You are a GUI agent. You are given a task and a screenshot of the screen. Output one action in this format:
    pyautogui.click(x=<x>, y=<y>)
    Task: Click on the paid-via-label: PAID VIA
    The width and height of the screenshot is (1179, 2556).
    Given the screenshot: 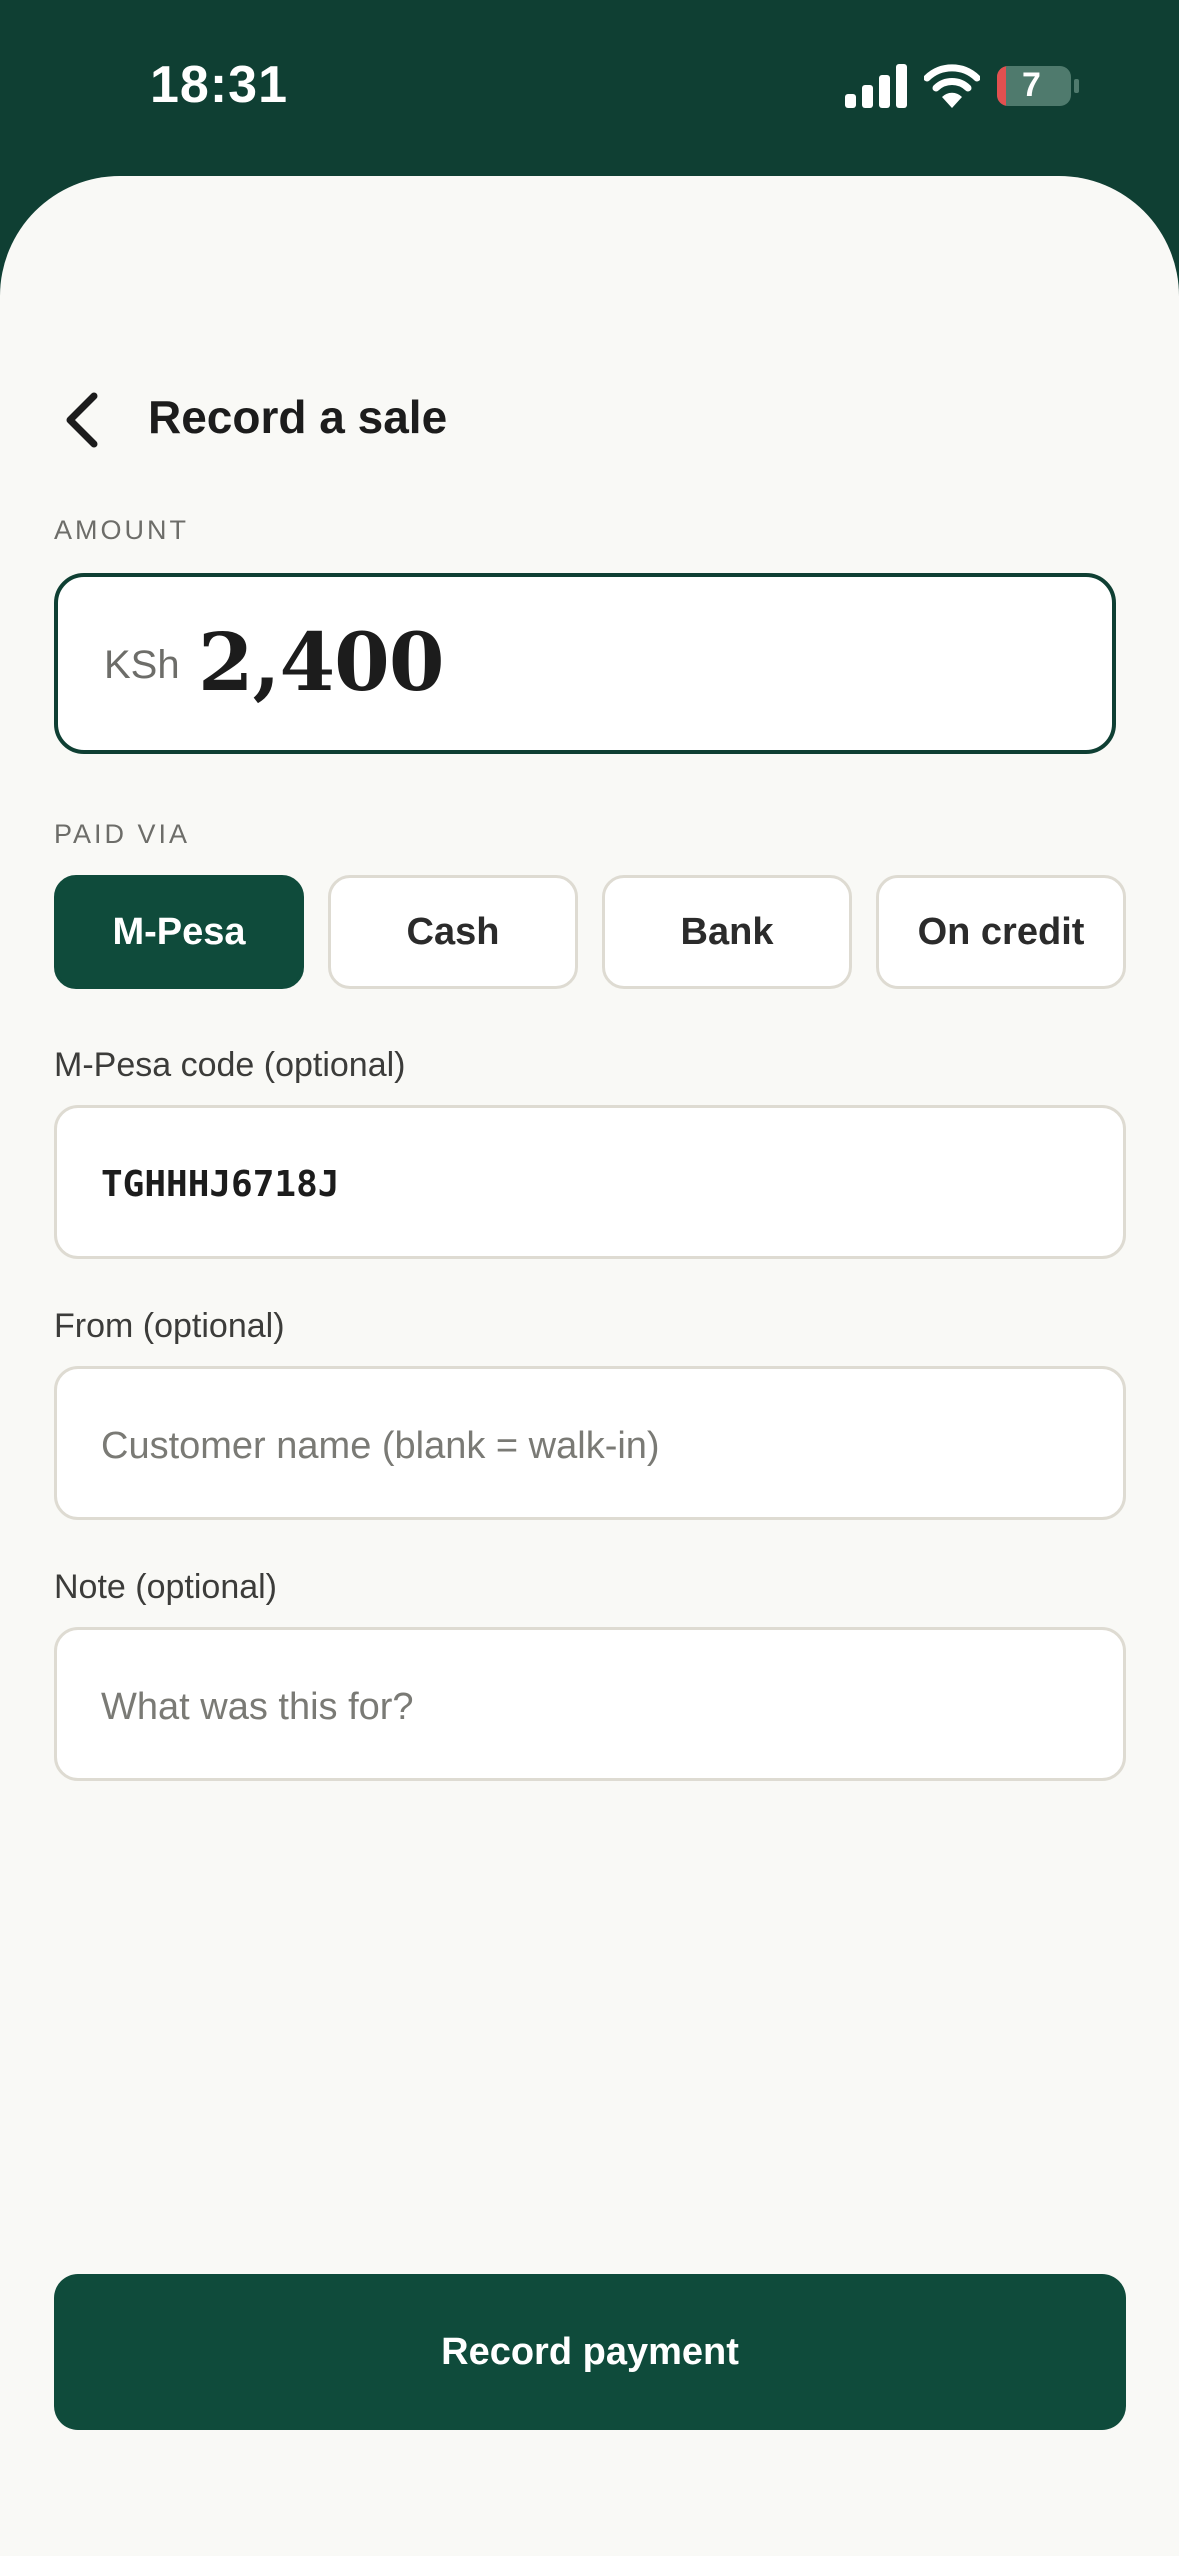 What is the action you would take?
    pyautogui.click(x=122, y=834)
    